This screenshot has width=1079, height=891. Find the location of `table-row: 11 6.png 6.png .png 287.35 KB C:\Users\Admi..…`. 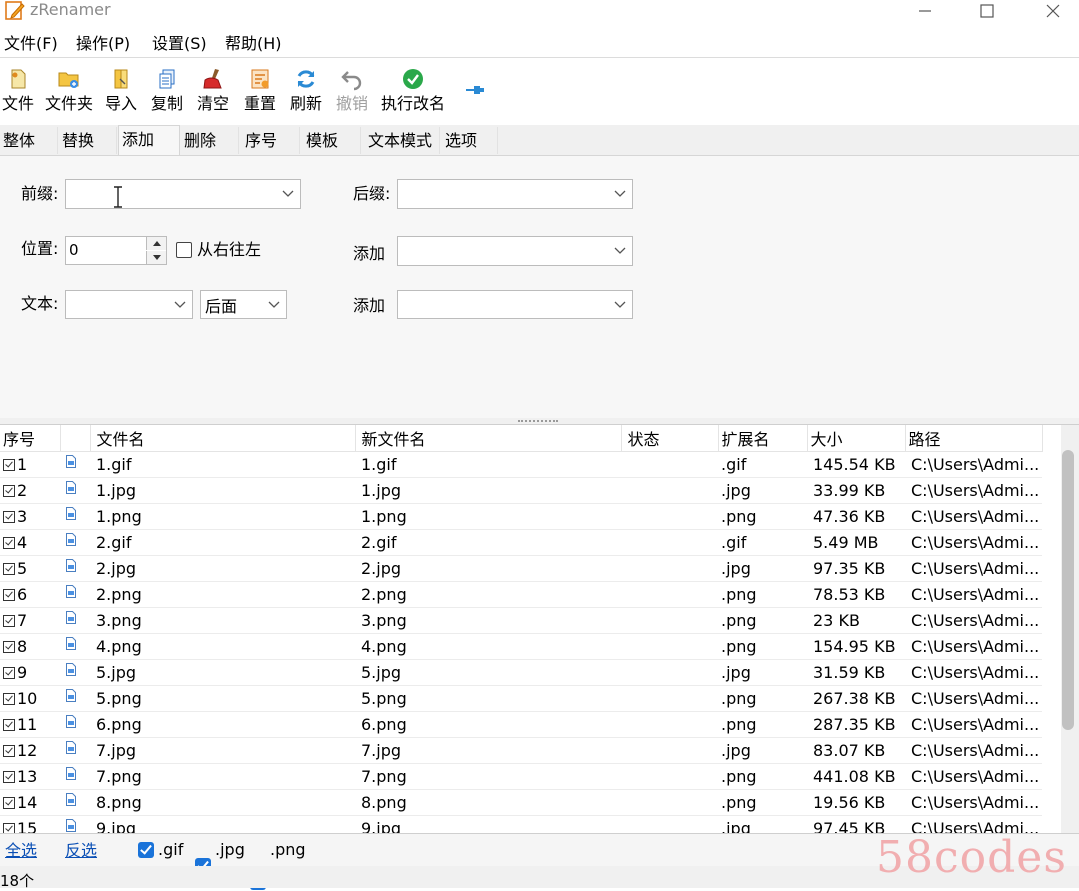

table-row: 11 6.png 6.png .png 287.35 KB C:\Users\Admi..… is located at coordinates (521, 724).